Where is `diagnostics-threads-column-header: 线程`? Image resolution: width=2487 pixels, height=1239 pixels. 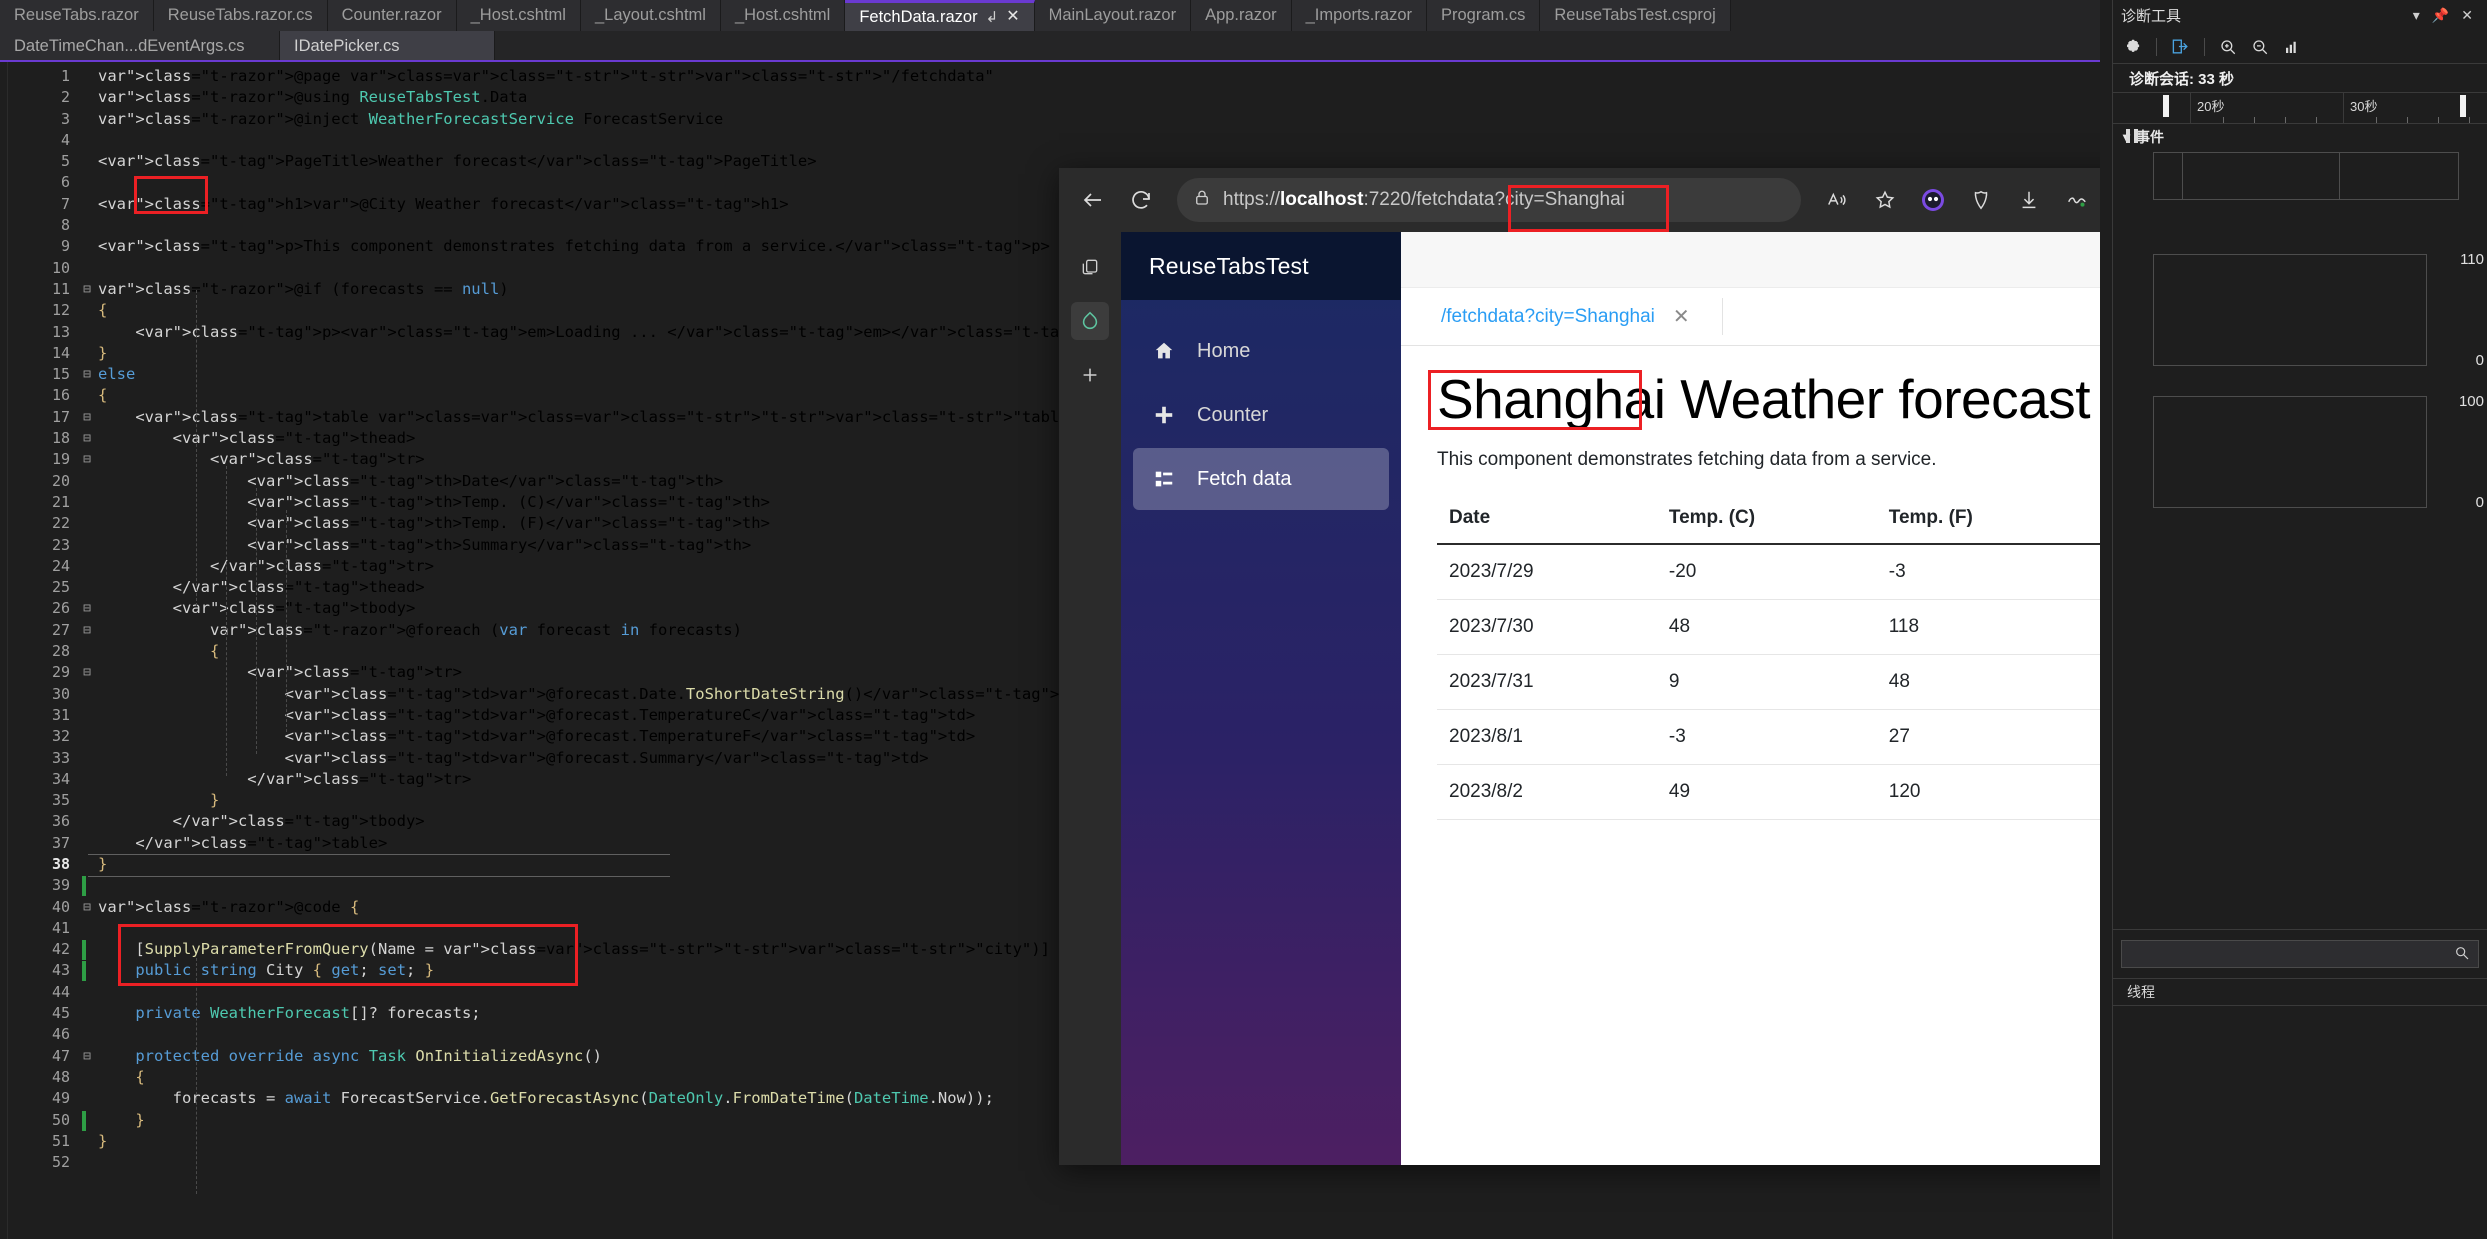
diagnostics-threads-column-header: 线程 is located at coordinates (2300, 992).